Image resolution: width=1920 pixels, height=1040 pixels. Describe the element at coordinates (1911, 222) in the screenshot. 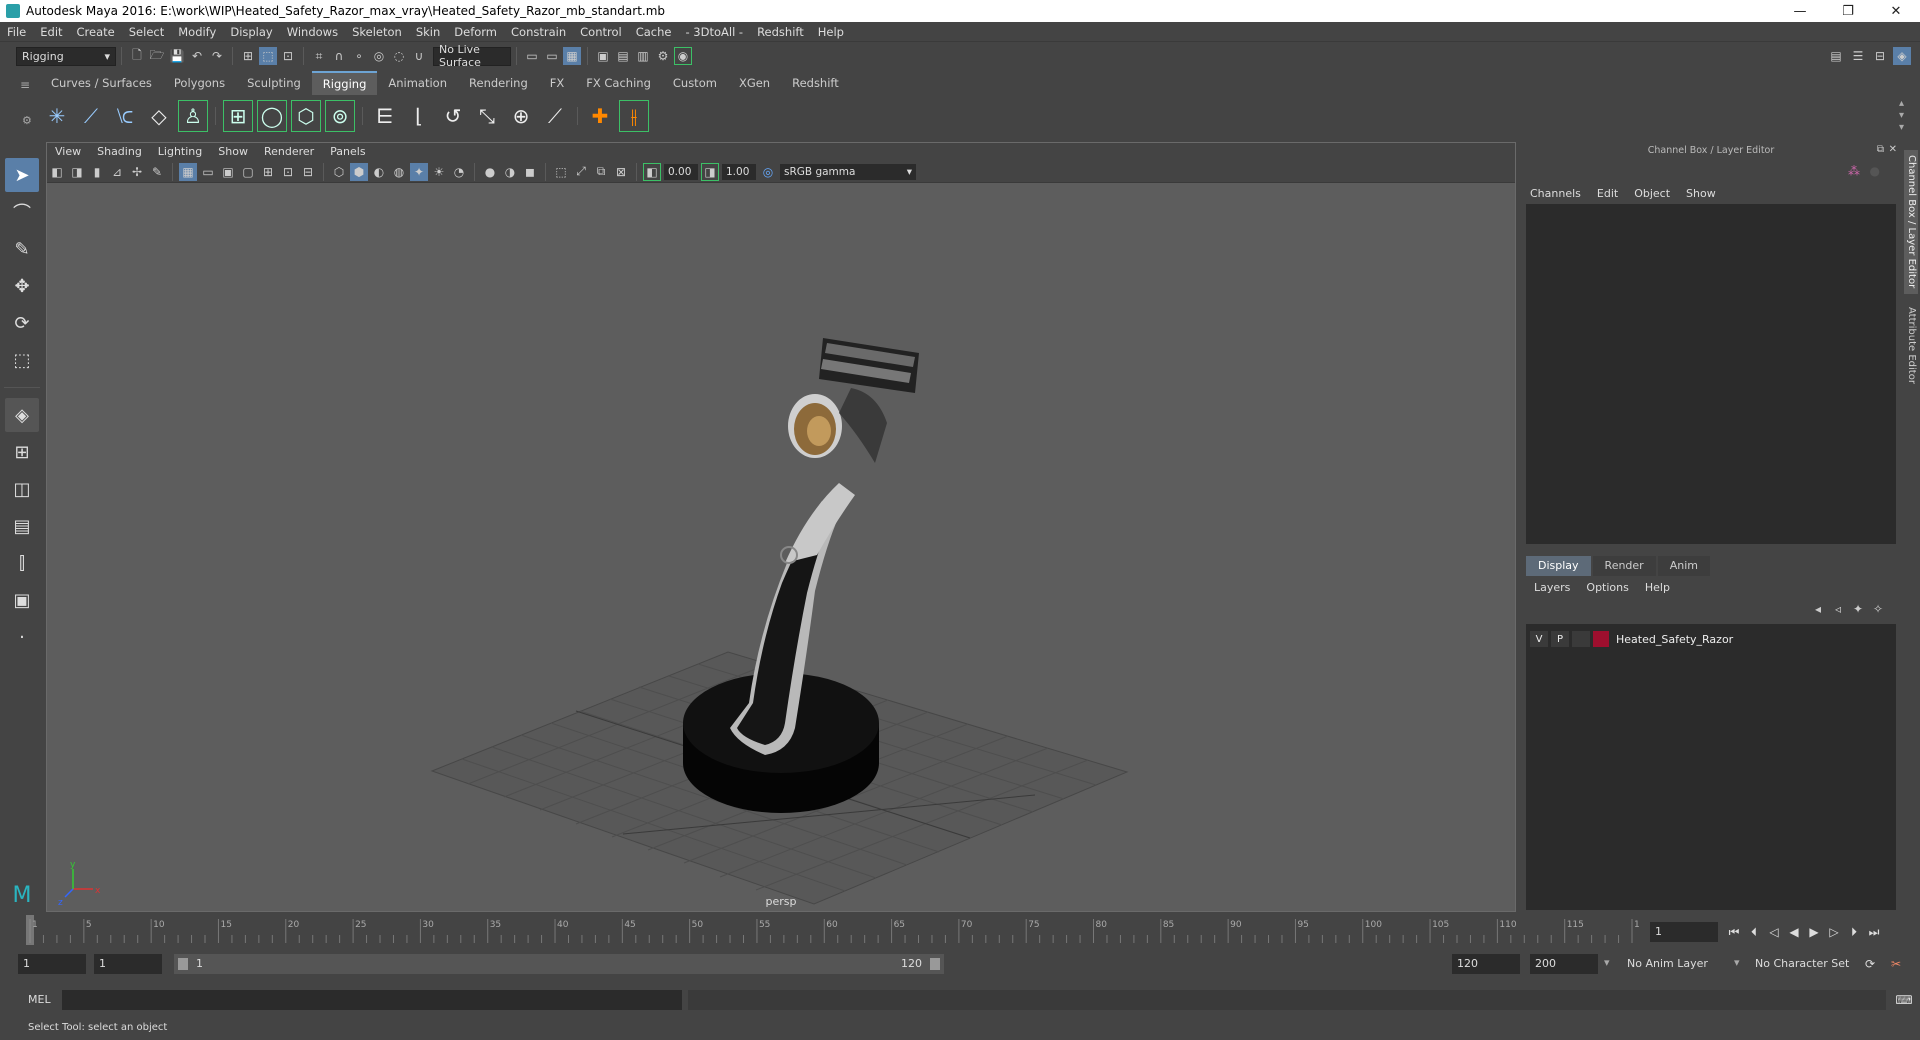

I see `side-tab-channel-box: Channel Box / Layer Editor` at that location.